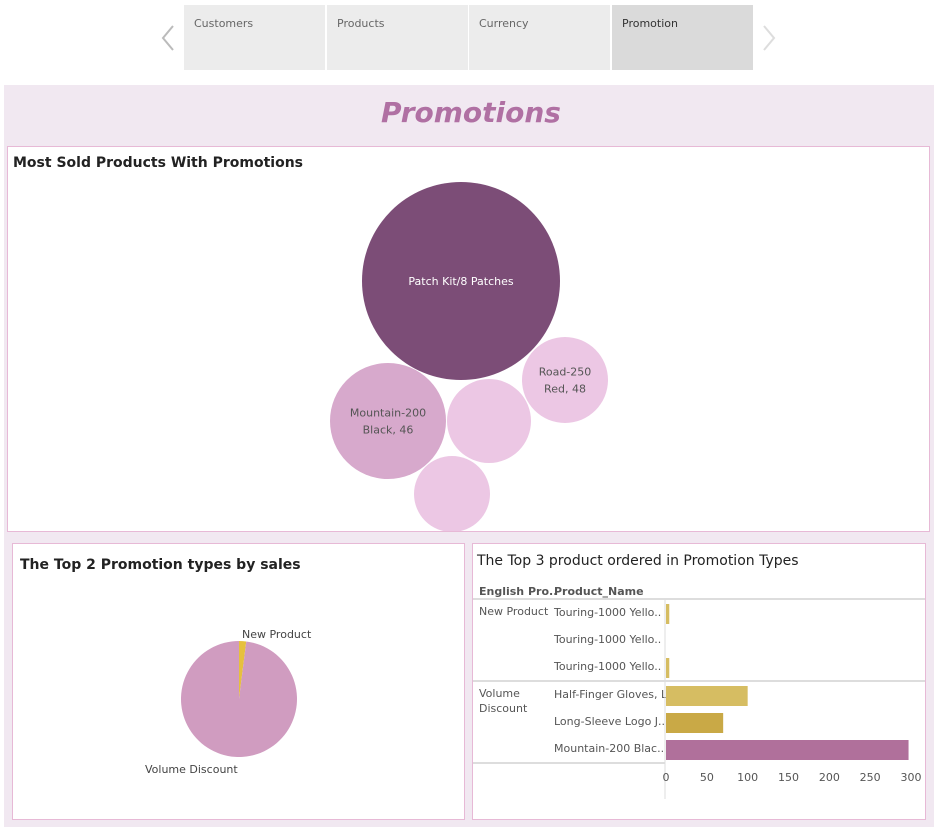  I want to click on pie-label: Volume Discount, so click(191, 769).